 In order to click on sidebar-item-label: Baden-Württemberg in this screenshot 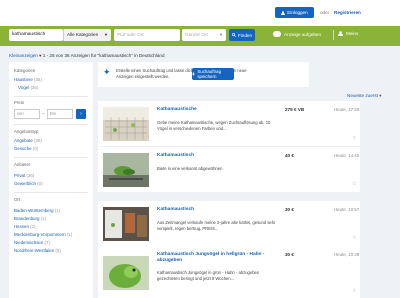, I will do `click(34, 210)`.